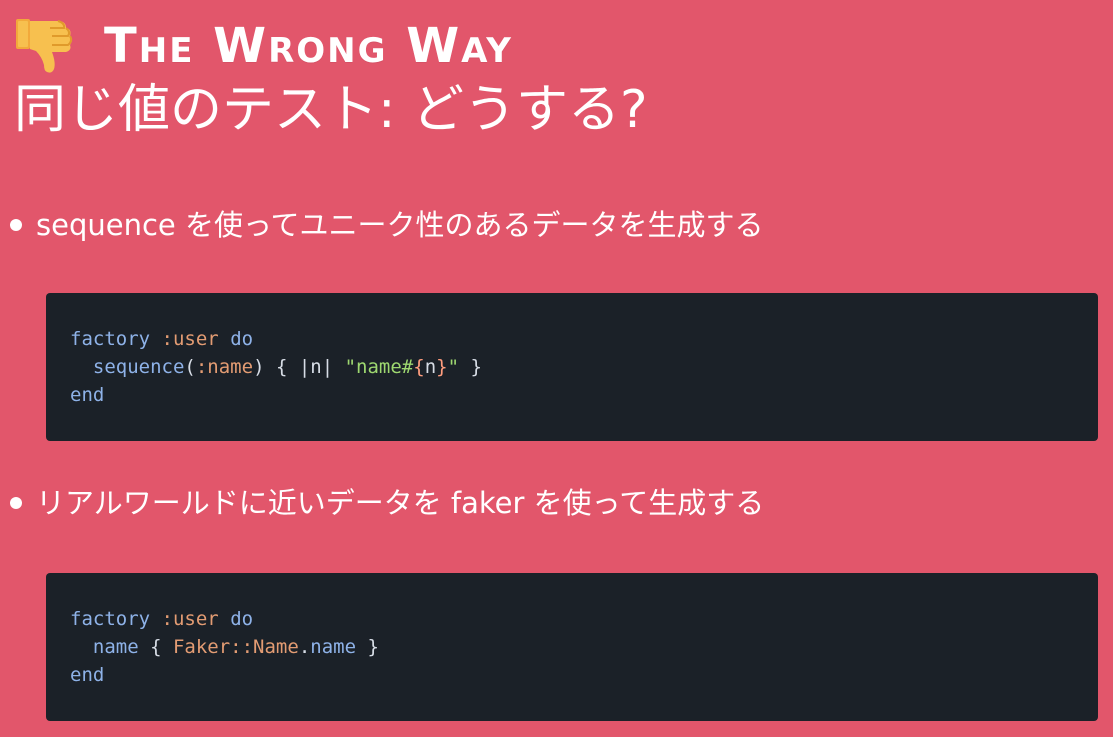 This screenshot has width=1113, height=737. I want to click on code-token-string: "name#, so click(373, 367).